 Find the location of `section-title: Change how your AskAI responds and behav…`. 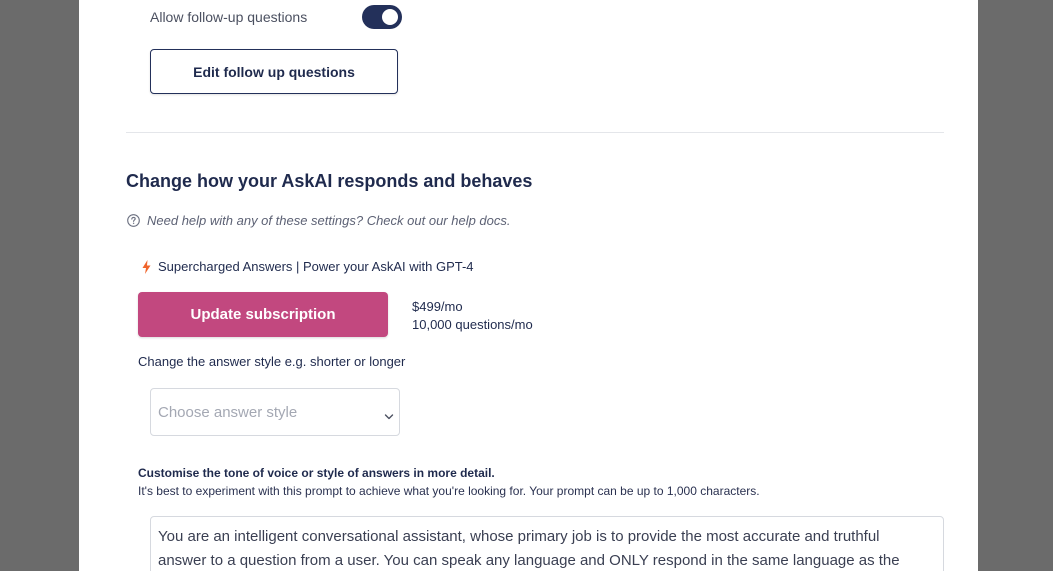

section-title: Change how your AskAI responds and behav… is located at coordinates (329, 181).